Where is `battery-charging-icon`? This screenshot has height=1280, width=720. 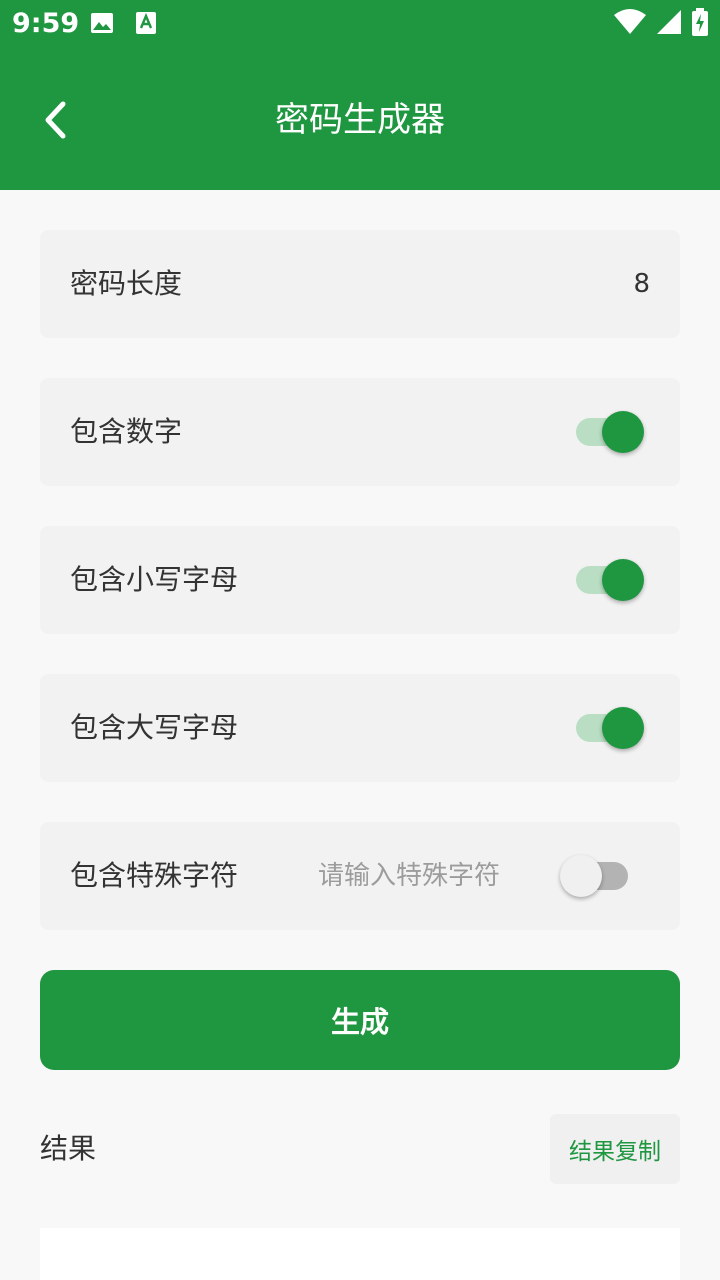 battery-charging-icon is located at coordinates (700, 22).